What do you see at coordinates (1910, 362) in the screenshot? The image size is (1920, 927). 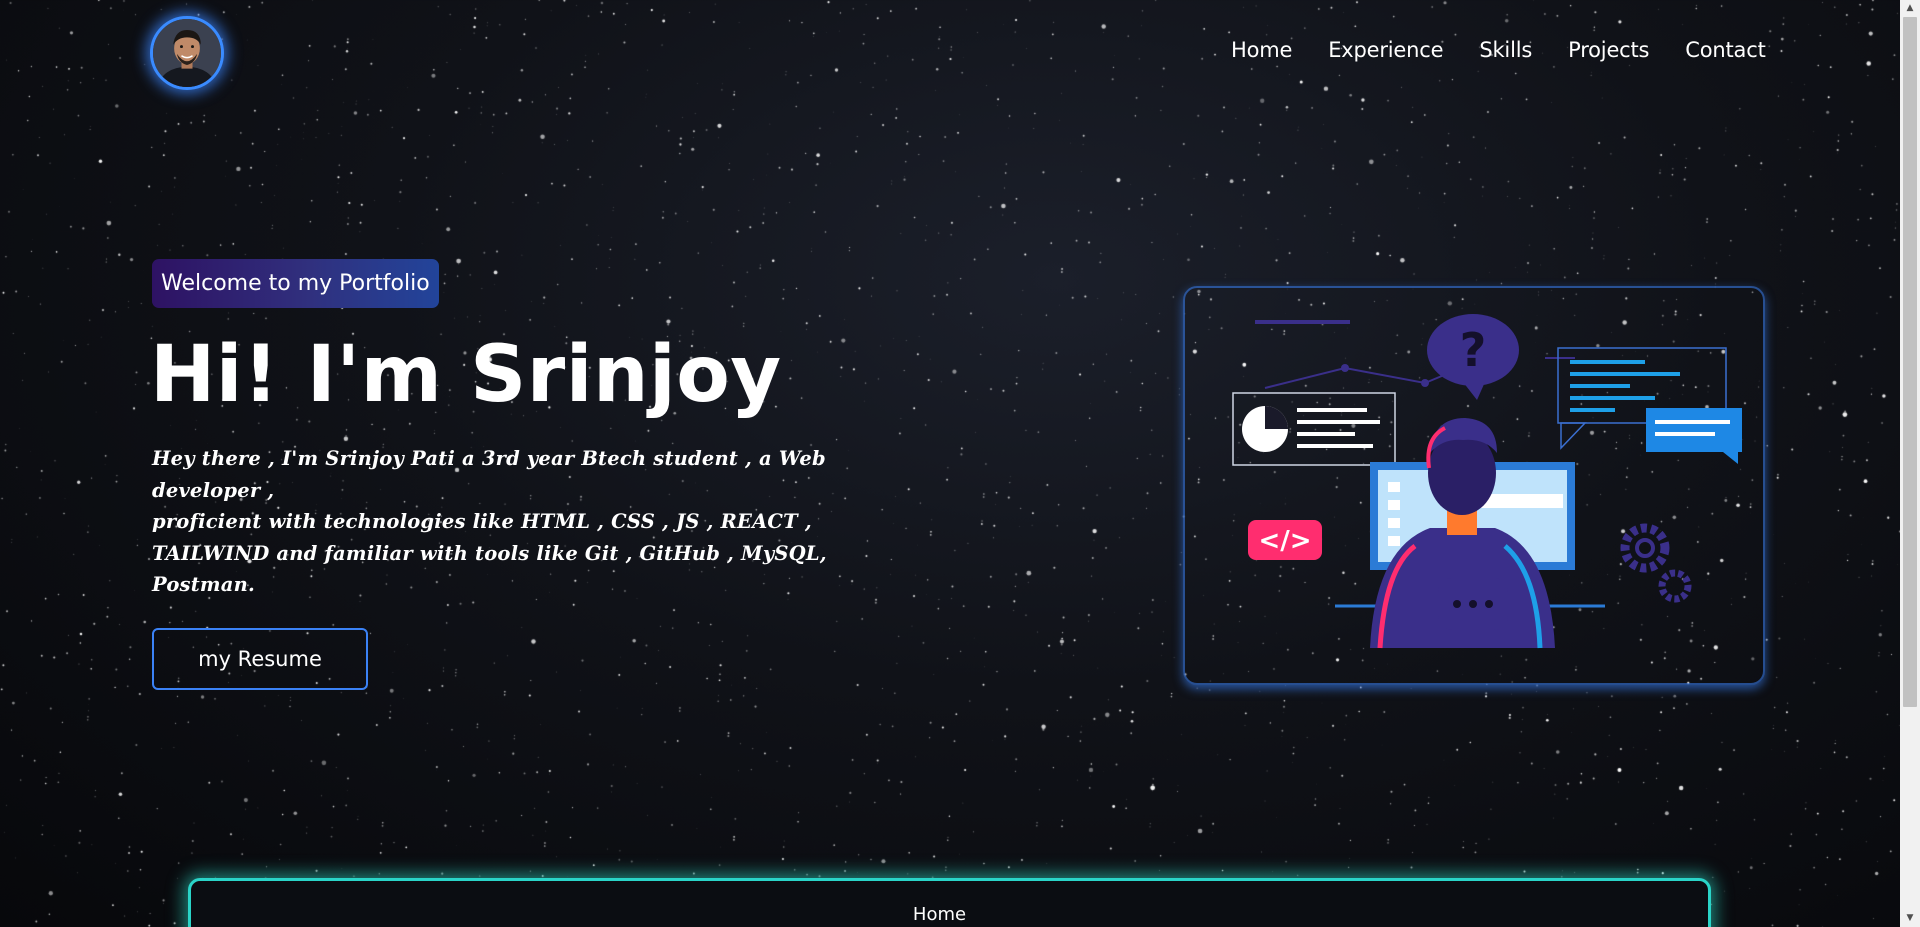 I see `scrollbar-thumb` at bounding box center [1910, 362].